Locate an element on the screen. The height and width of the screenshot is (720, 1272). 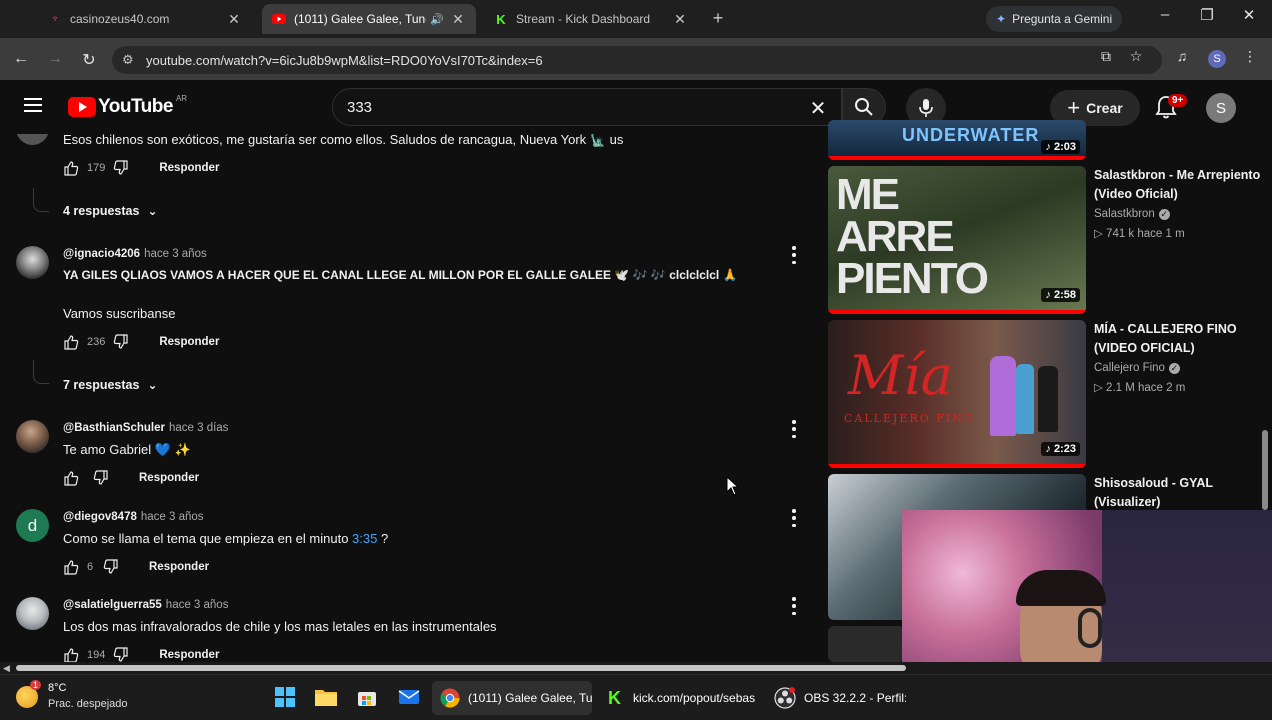
site-info-icon: ⚙ is located at coordinates (128, 60).